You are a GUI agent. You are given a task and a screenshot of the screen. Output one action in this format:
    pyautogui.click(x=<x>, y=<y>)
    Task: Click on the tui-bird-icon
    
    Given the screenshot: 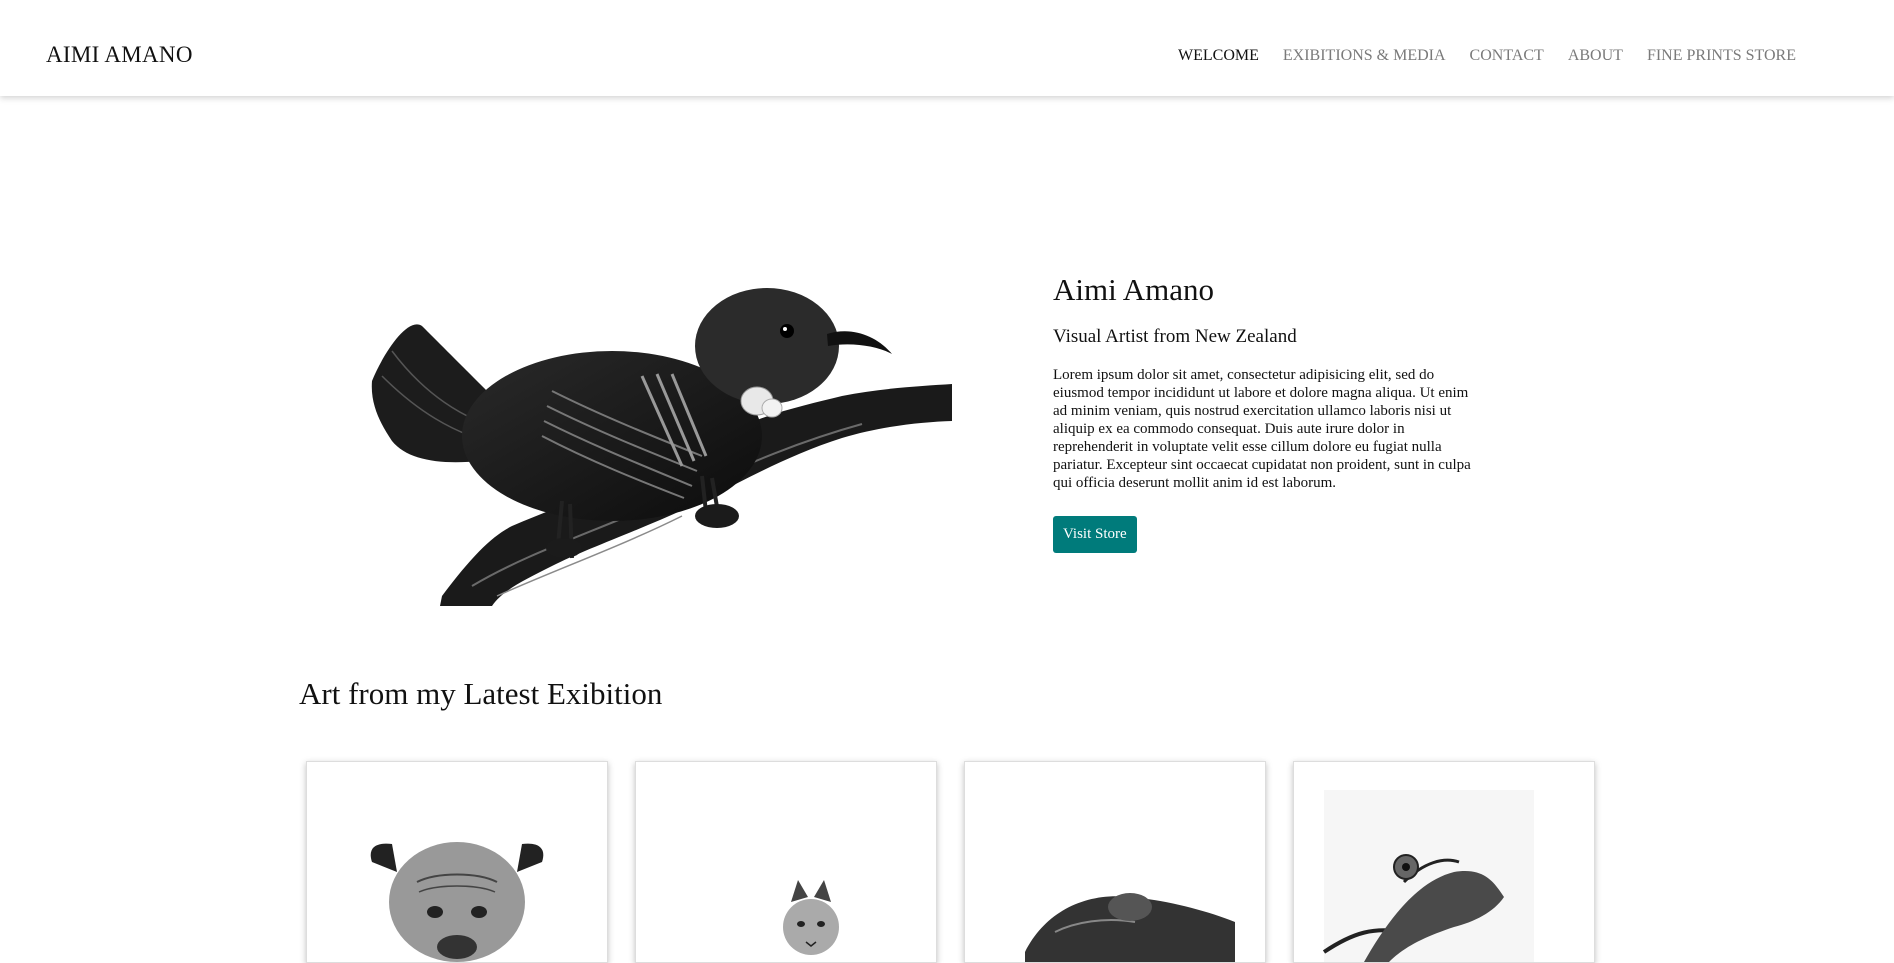 What is the action you would take?
    pyautogui.click(x=661, y=447)
    